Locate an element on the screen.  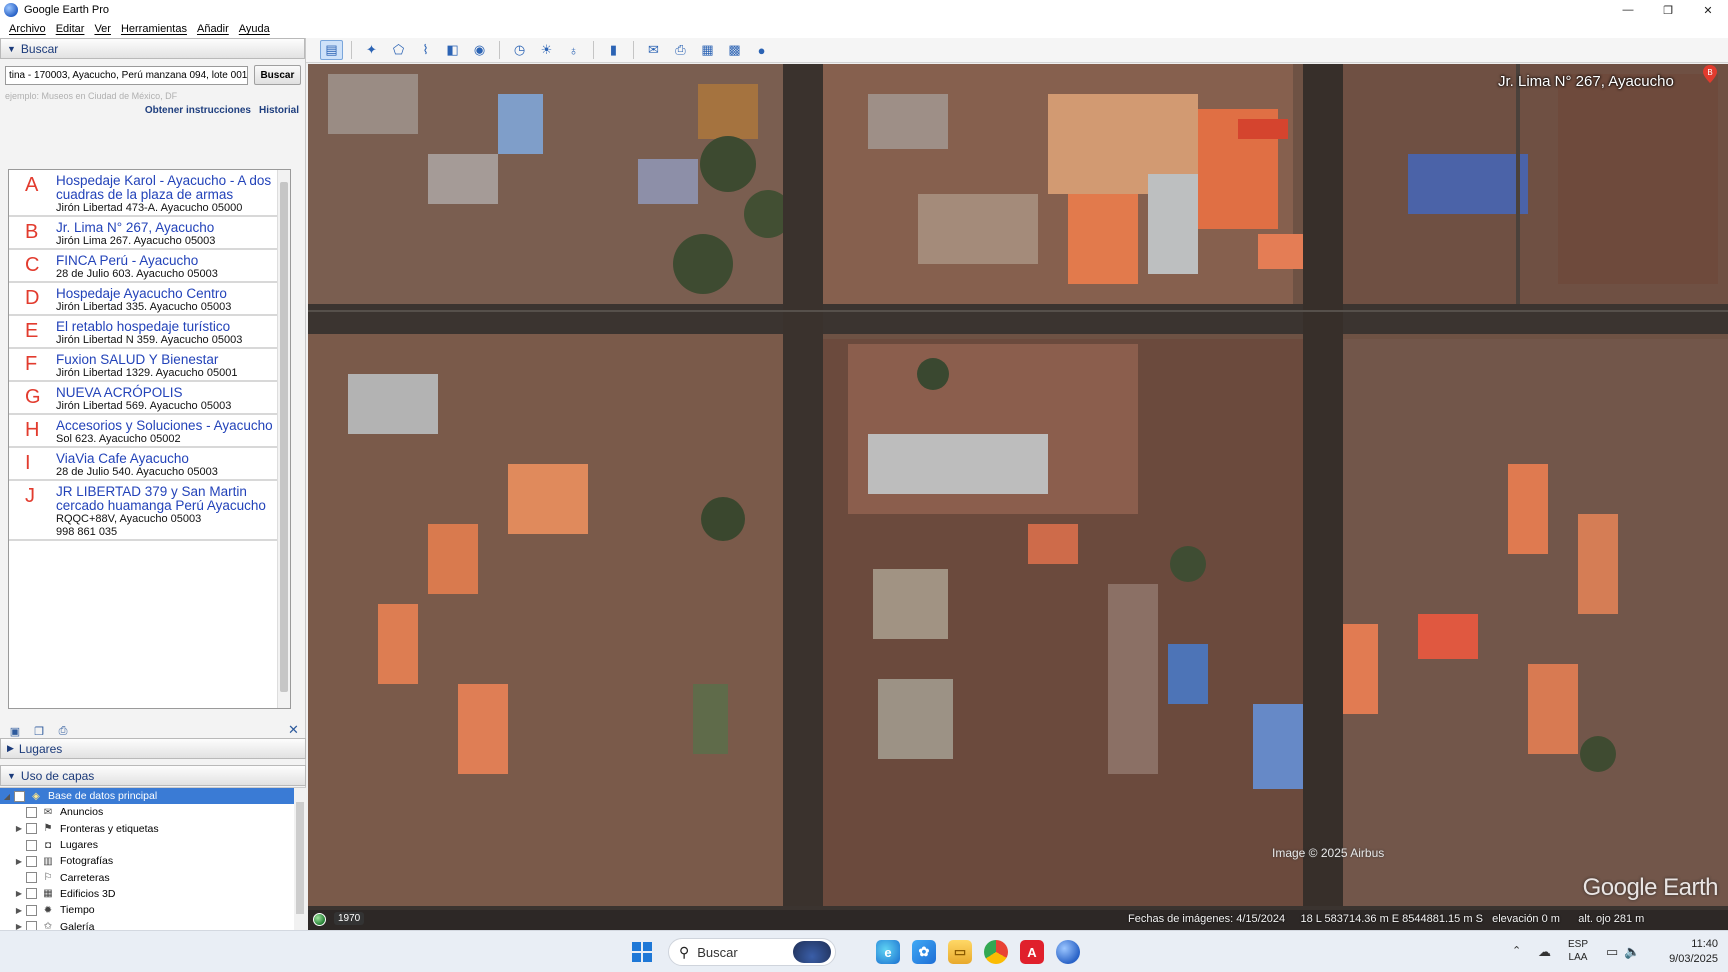
directions-link: Obtener instrucciones is located at coordinates (198, 112).